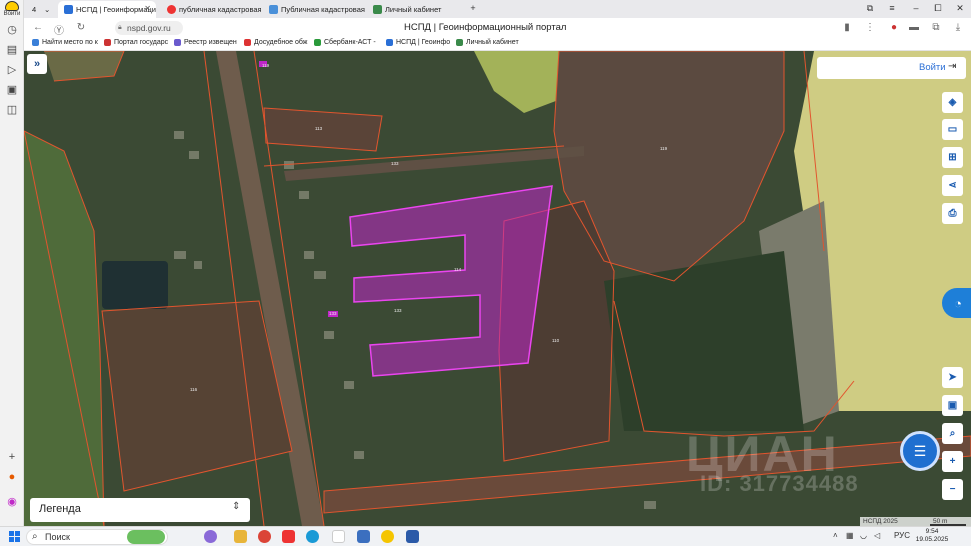  I want to click on bookmark-item: Досудебное обж, so click(276, 42).